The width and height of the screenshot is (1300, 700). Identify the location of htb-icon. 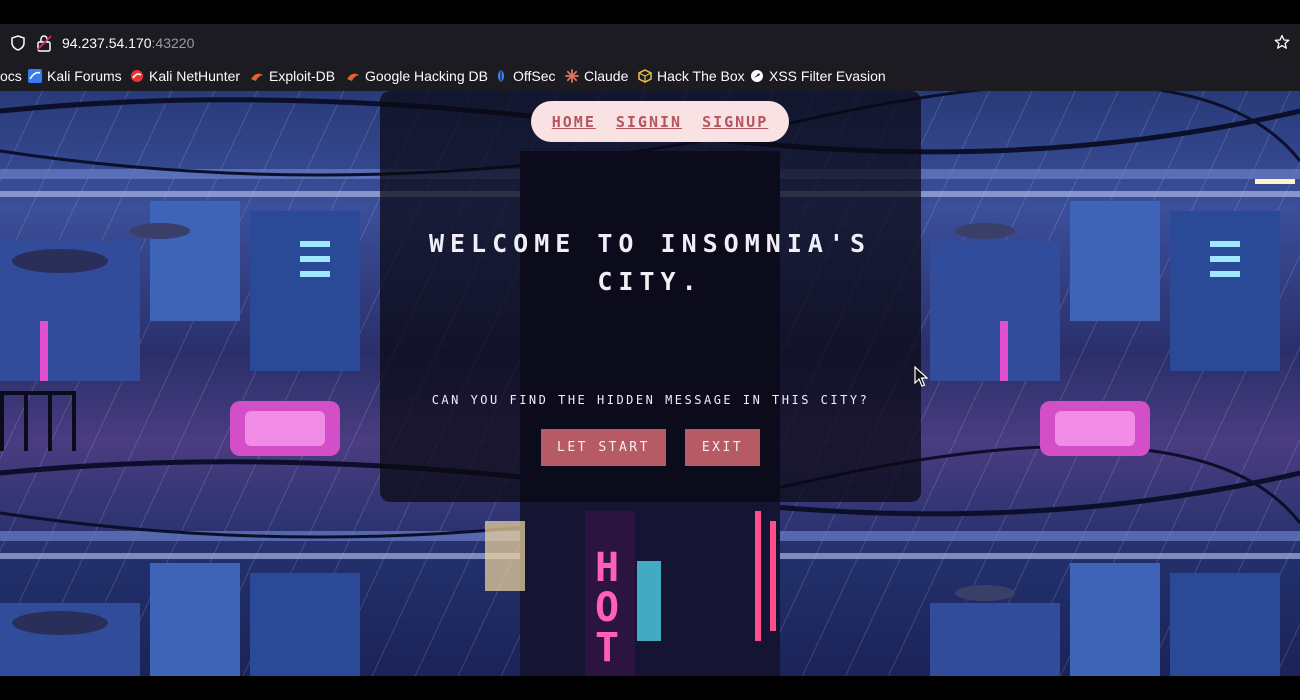
(645, 76).